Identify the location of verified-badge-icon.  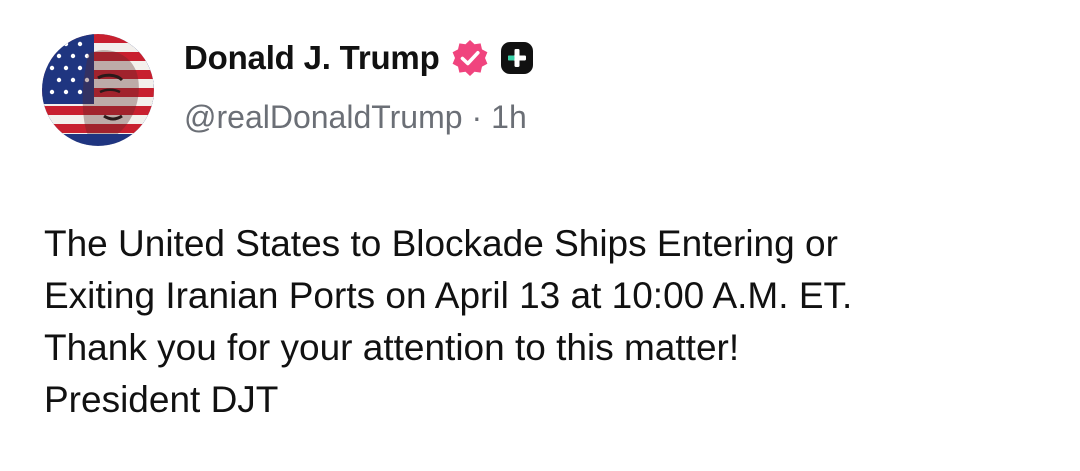
(470, 58).